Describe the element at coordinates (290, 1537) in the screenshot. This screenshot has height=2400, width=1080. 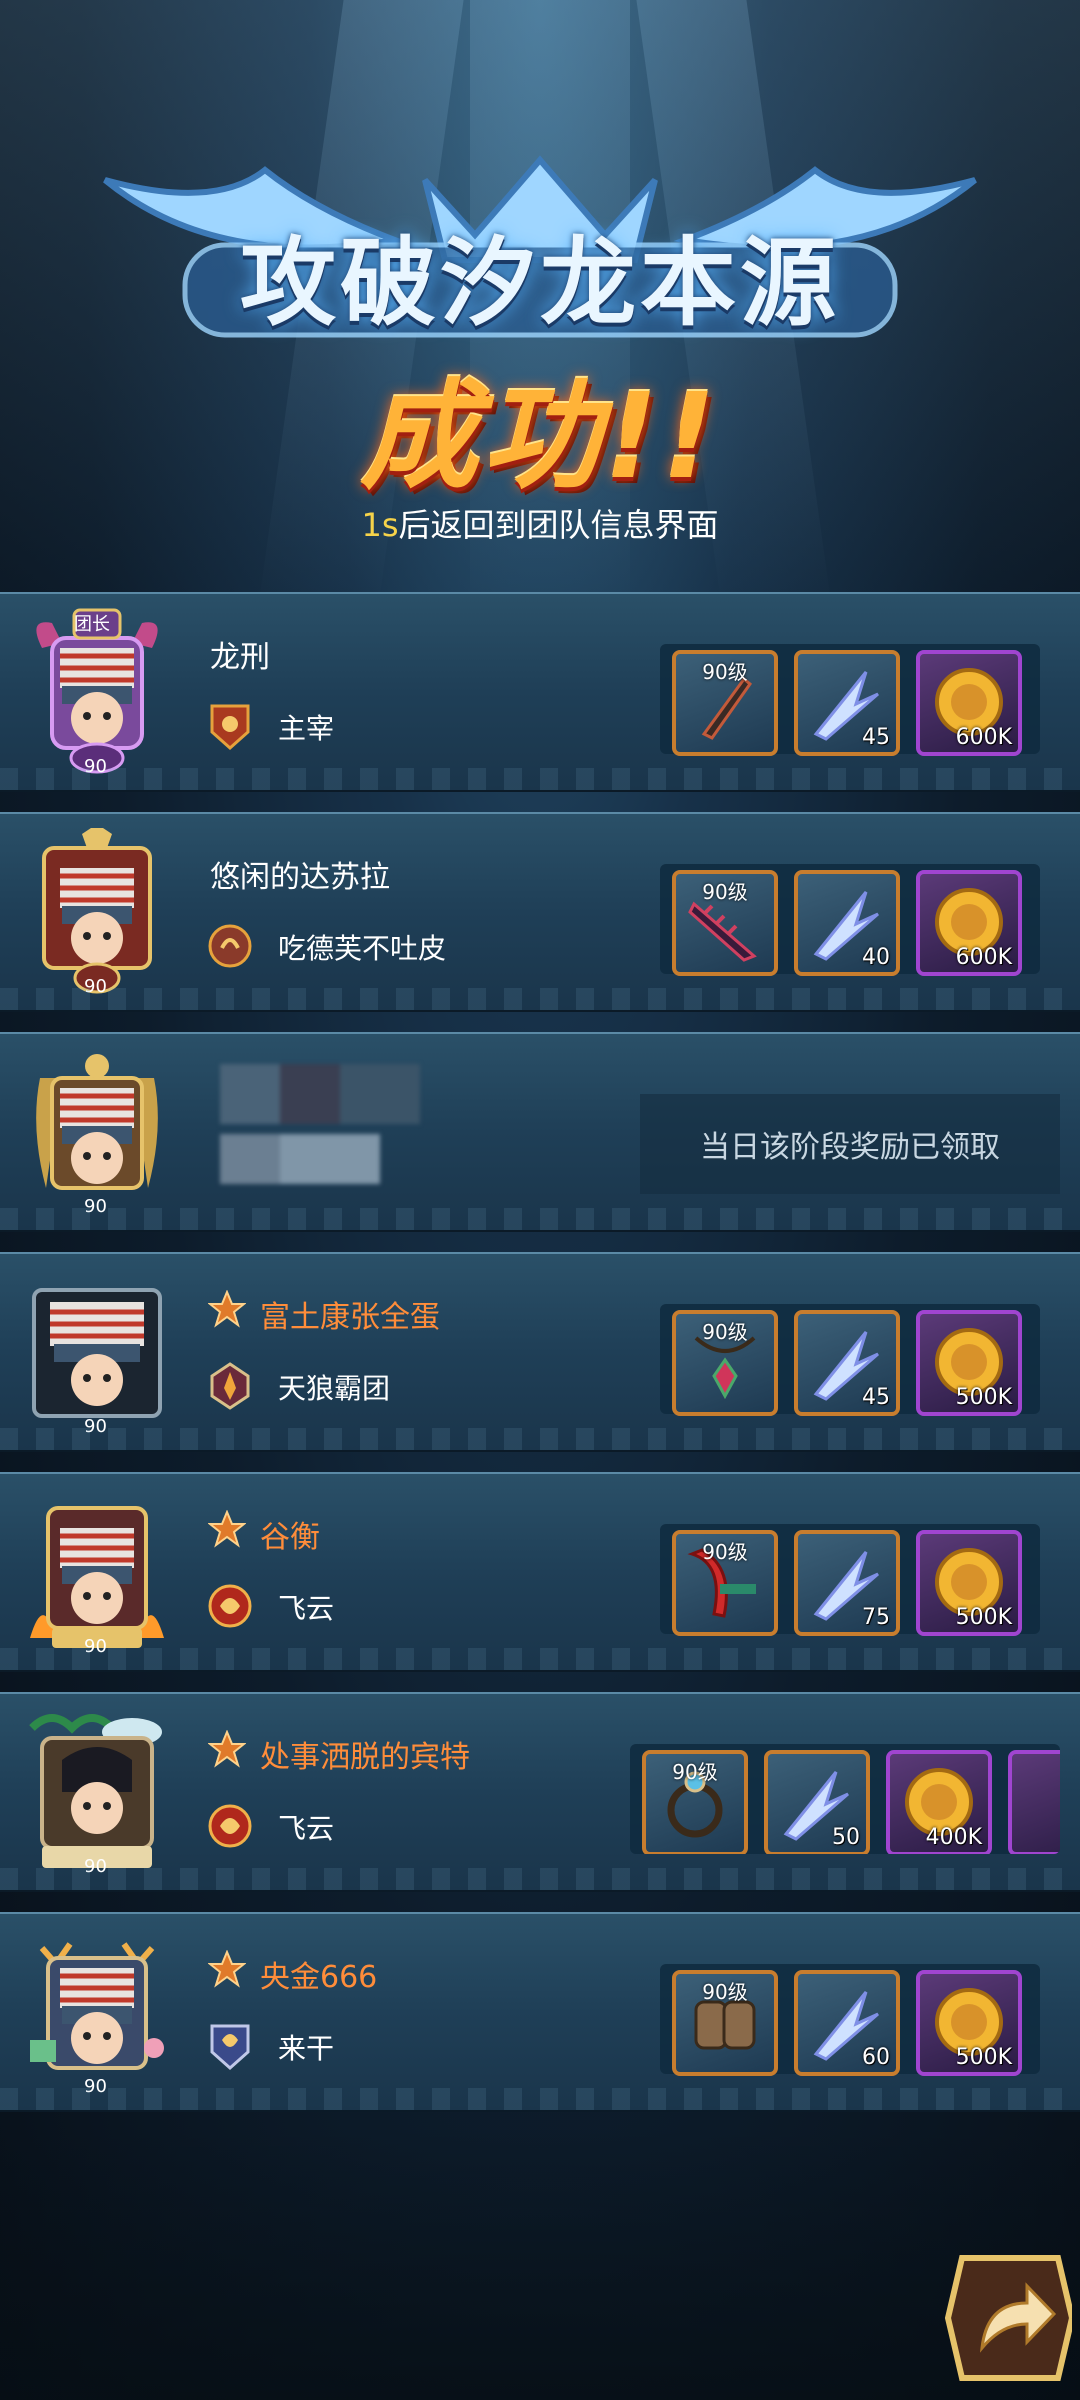
I see `player-name: 谷衡` at that location.